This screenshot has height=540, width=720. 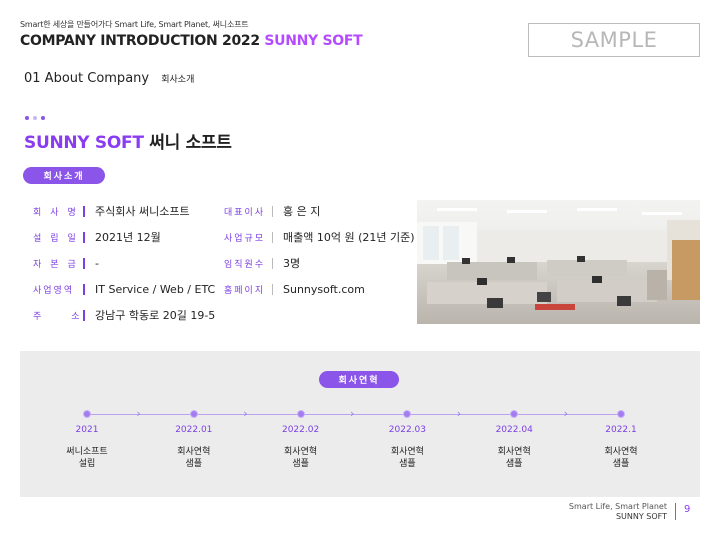 I want to click on info-label: 주소, so click(x=71, y=316).